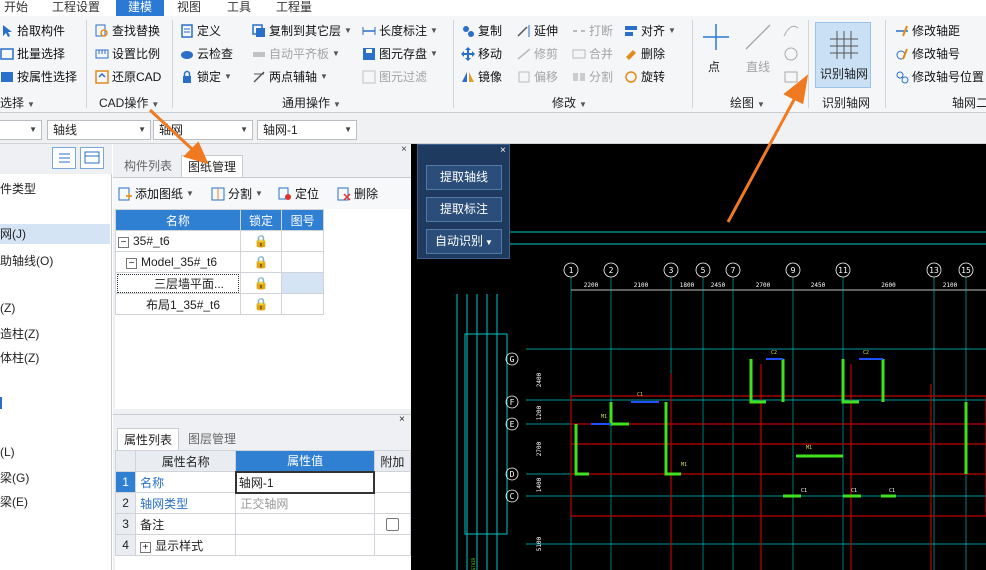 The width and height of the screenshot is (986, 570). What do you see at coordinates (592, 54) in the screenshot?
I see `merge-button: 合并` at bounding box center [592, 54].